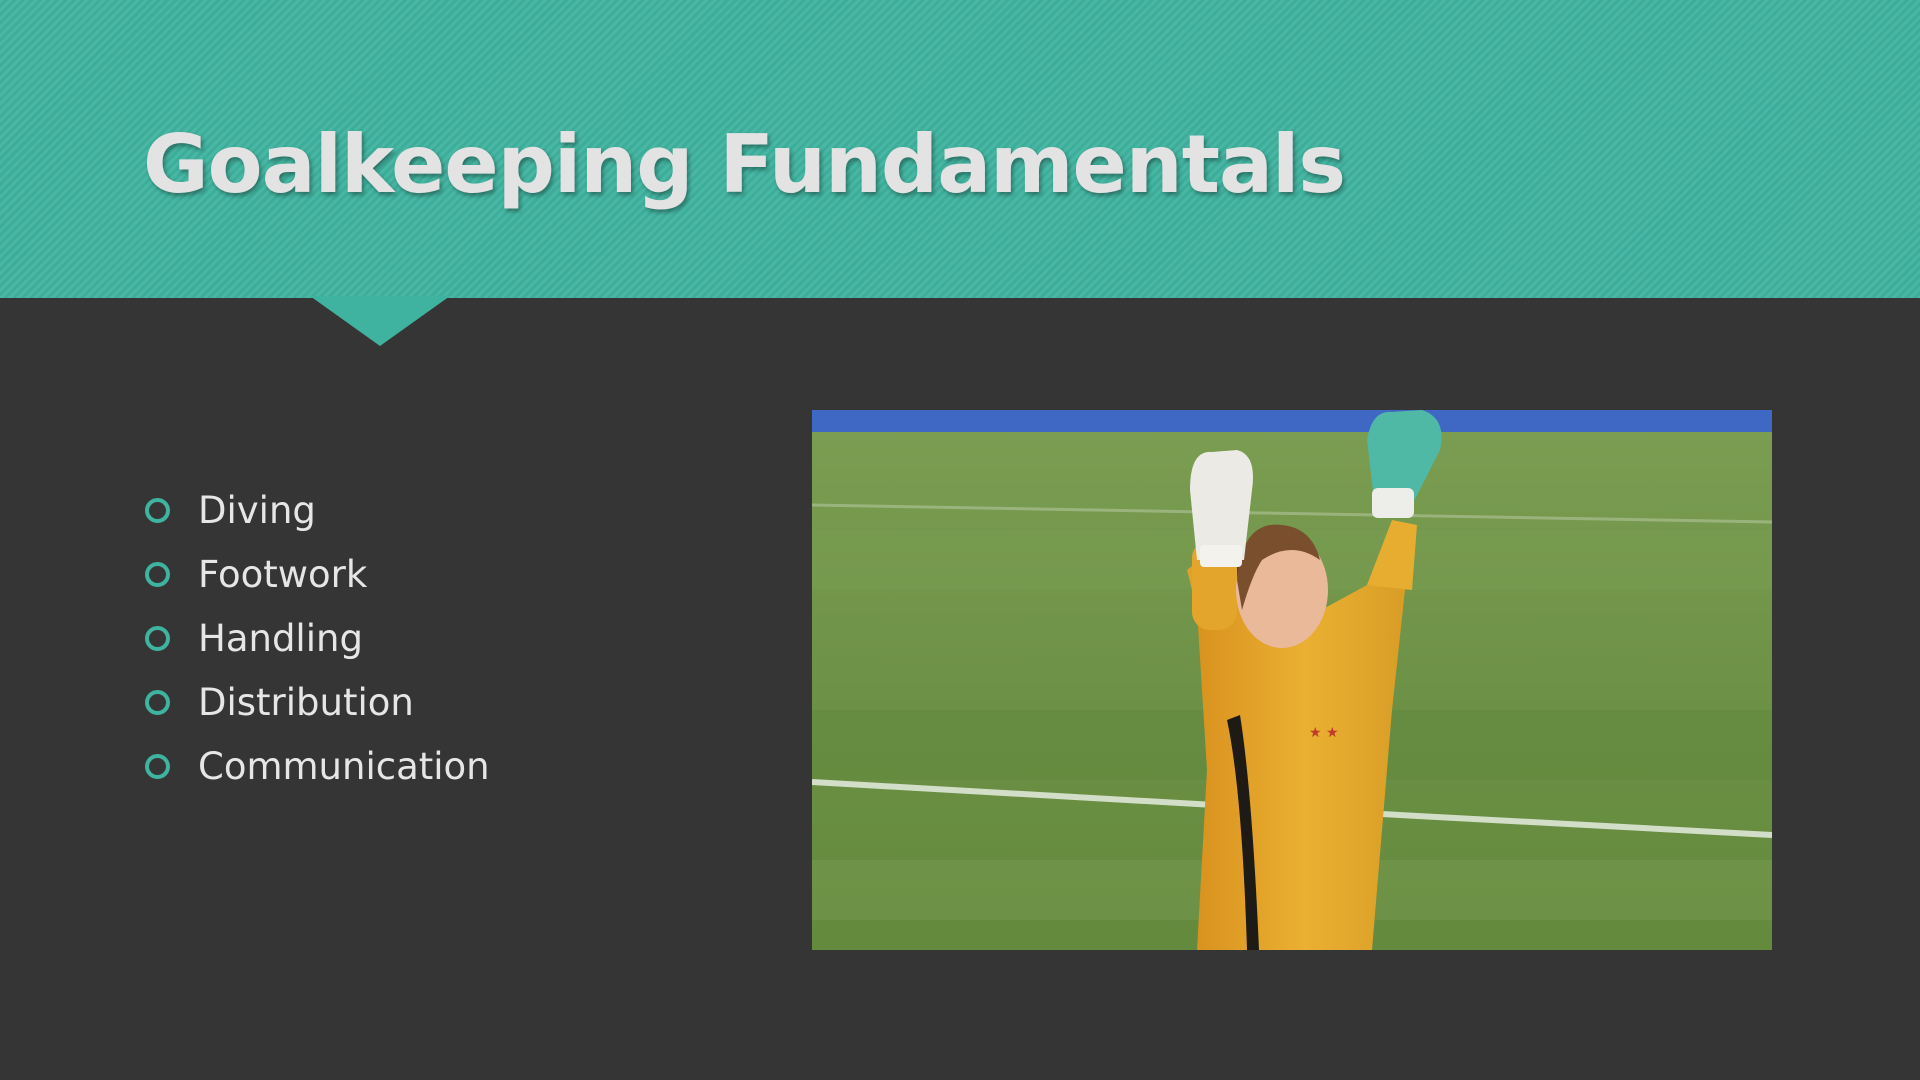 This screenshot has width=1920, height=1080. I want to click on slide-title: Goalkeeping Fundamentals, so click(744, 164).